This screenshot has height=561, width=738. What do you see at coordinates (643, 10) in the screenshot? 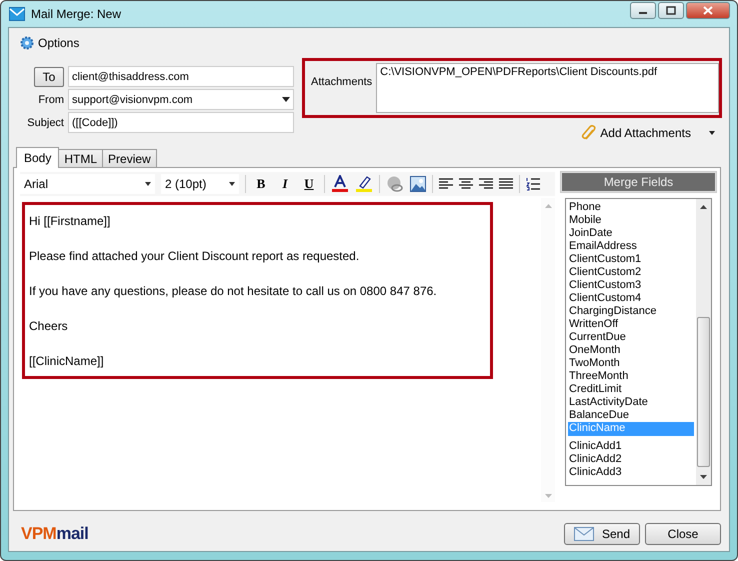
I see `minimize-button` at bounding box center [643, 10].